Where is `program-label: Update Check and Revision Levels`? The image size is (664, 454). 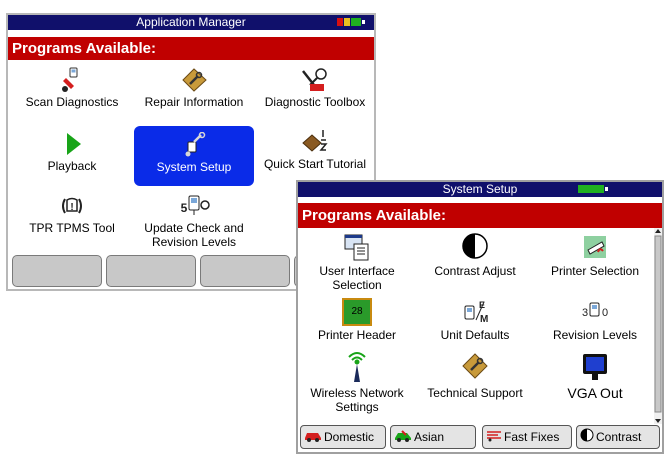 program-label: Update Check and Revision Levels is located at coordinates (194, 235).